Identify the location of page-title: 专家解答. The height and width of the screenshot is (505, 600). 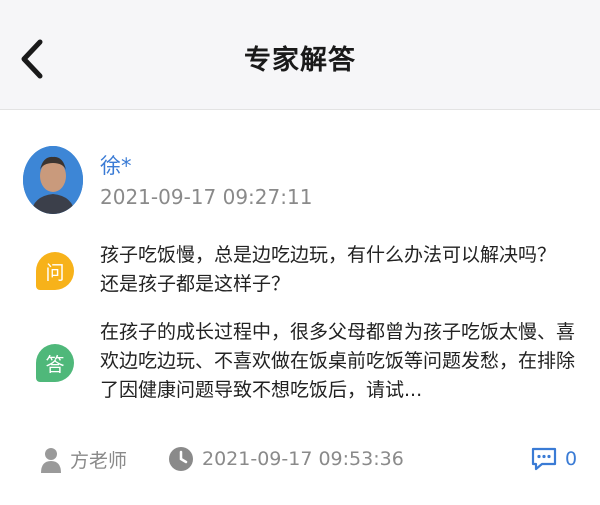
(300, 60).